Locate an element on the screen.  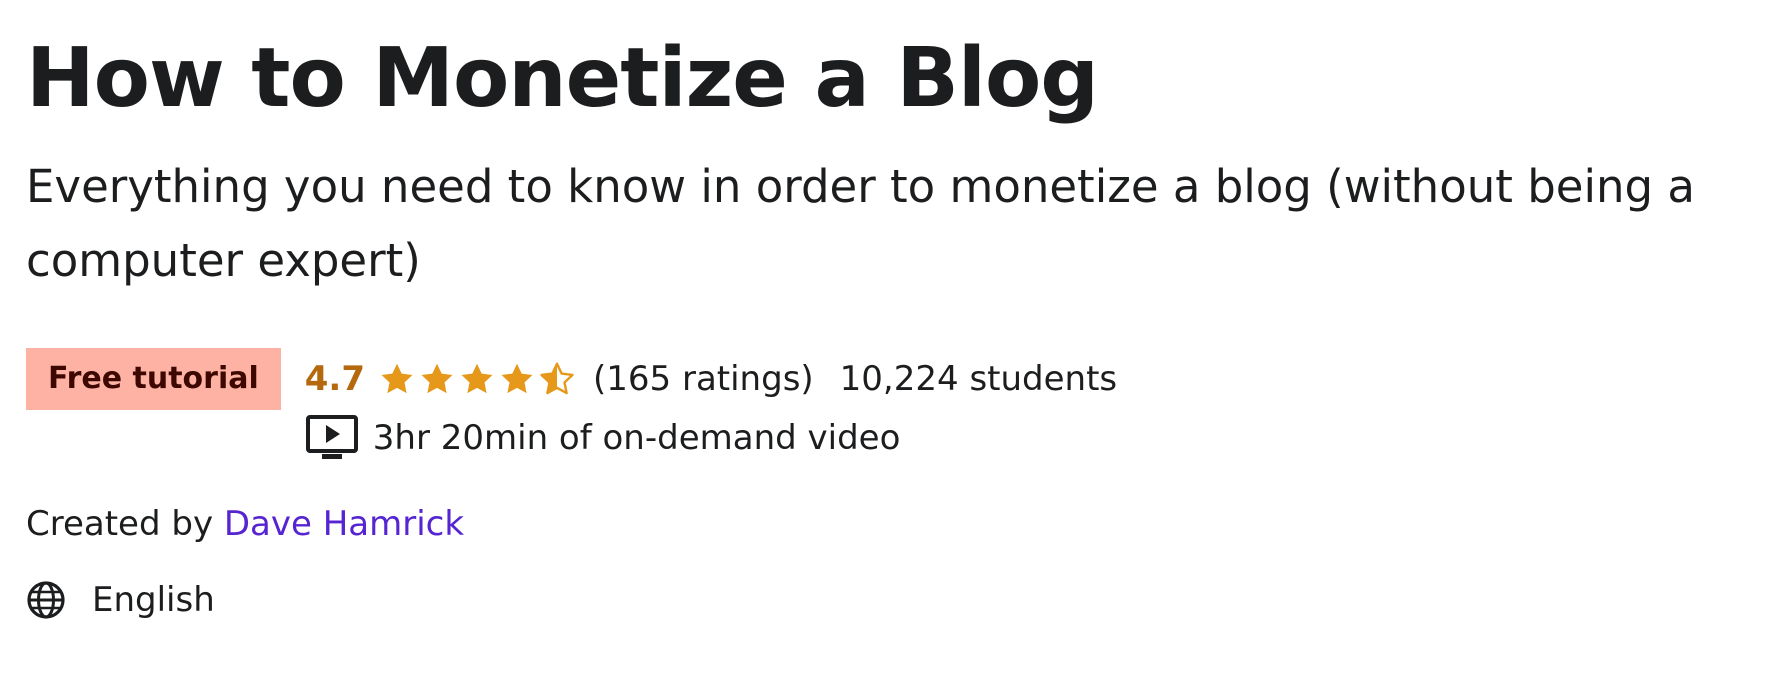
author-link: Dave Hamrick is located at coordinates (344, 524).